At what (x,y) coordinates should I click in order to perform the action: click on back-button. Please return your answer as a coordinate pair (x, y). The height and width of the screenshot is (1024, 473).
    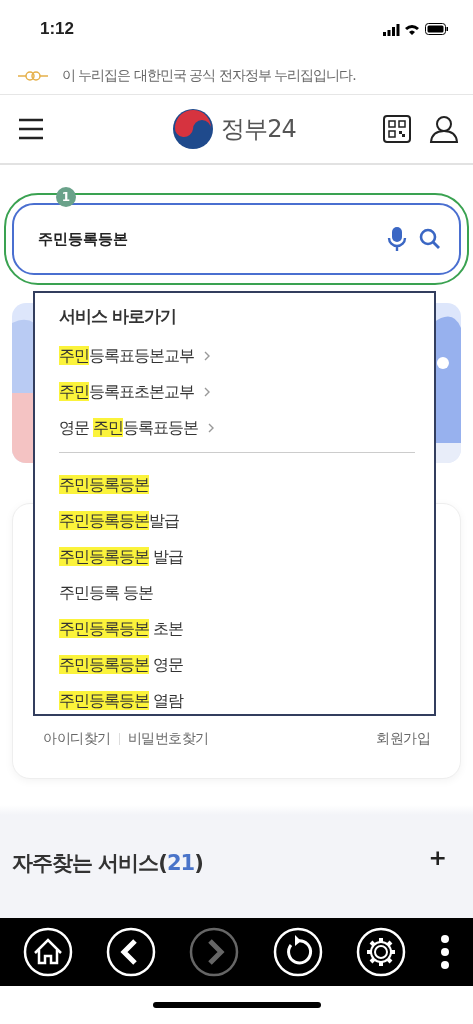
    Looking at the image, I should click on (131, 952).